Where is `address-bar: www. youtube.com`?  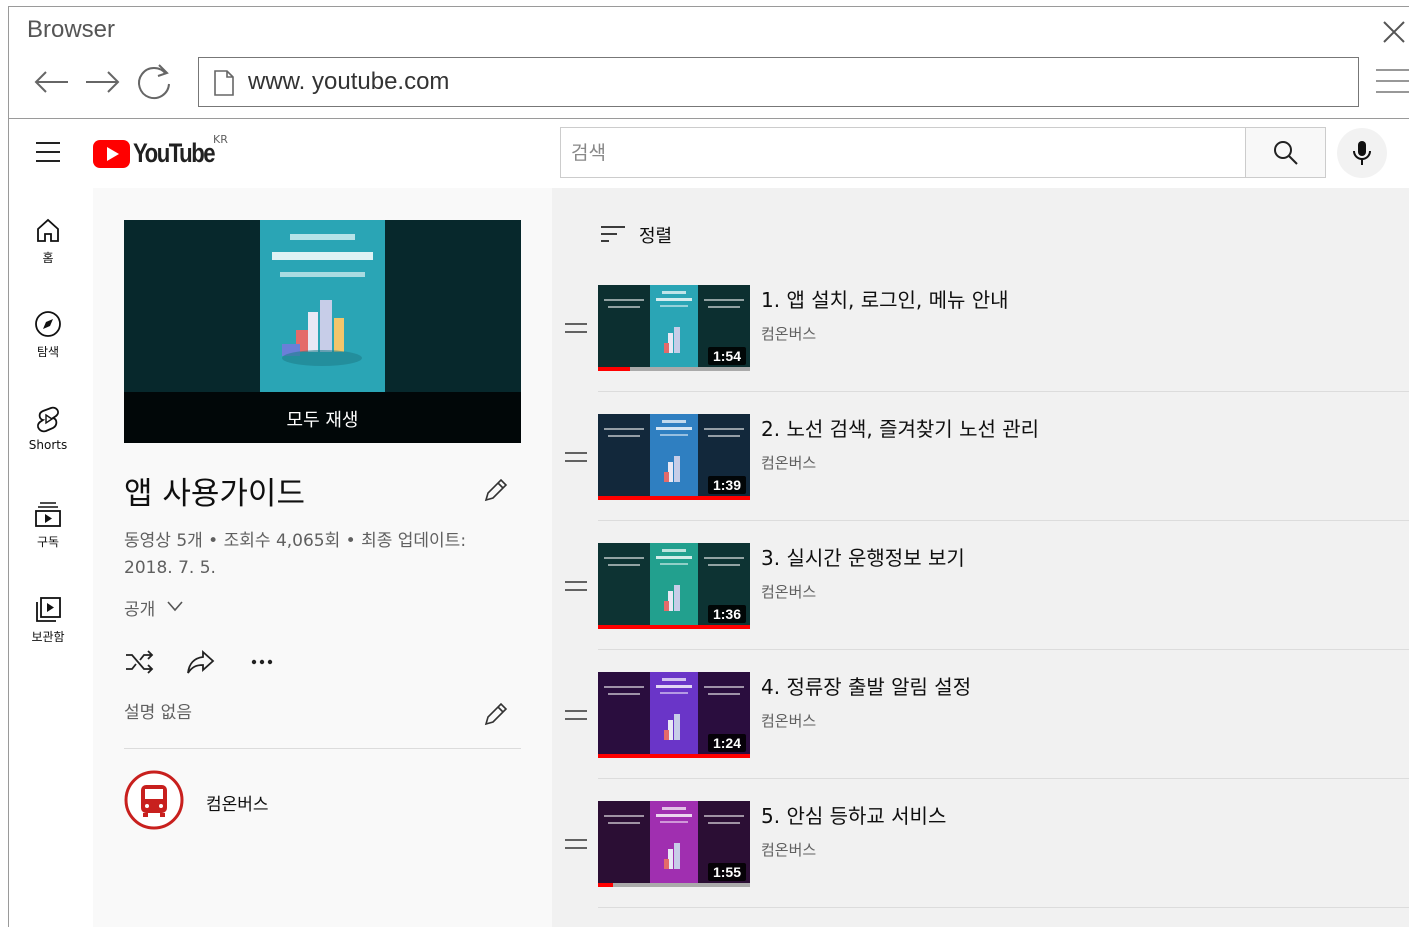 address-bar: www. youtube.com is located at coordinates (778, 82).